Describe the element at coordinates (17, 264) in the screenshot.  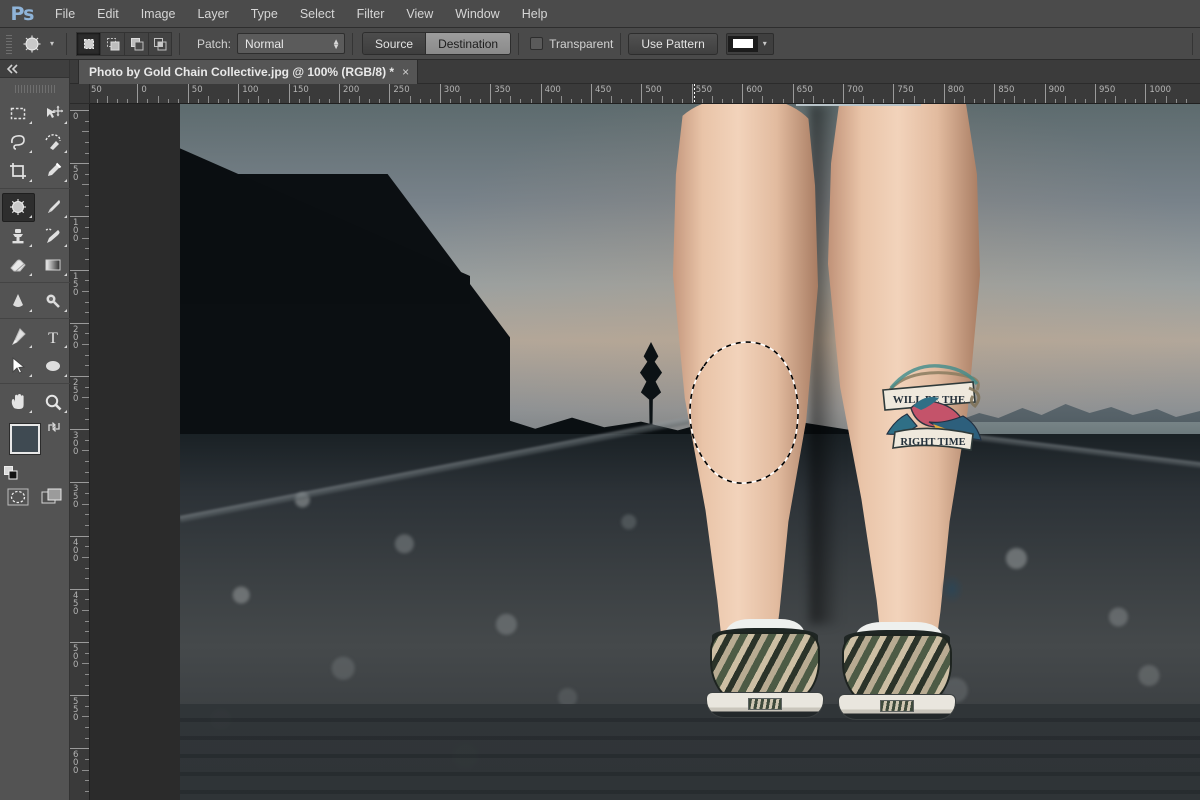
I see `eraser-tool` at that location.